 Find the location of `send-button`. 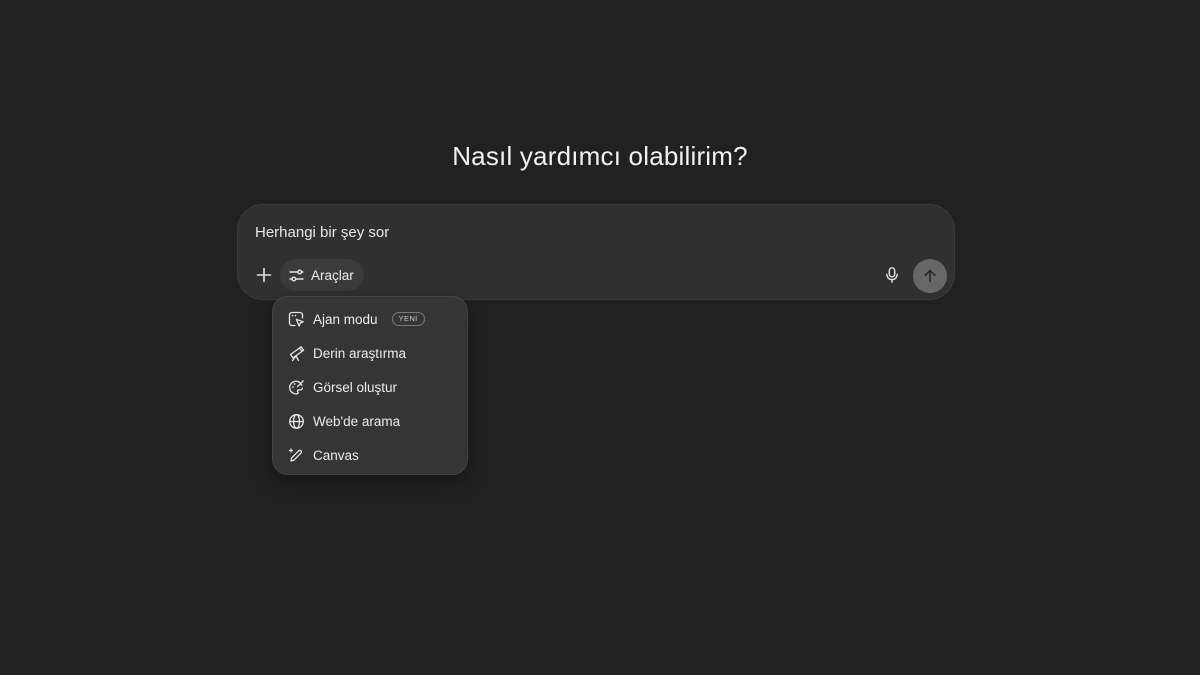

send-button is located at coordinates (930, 276).